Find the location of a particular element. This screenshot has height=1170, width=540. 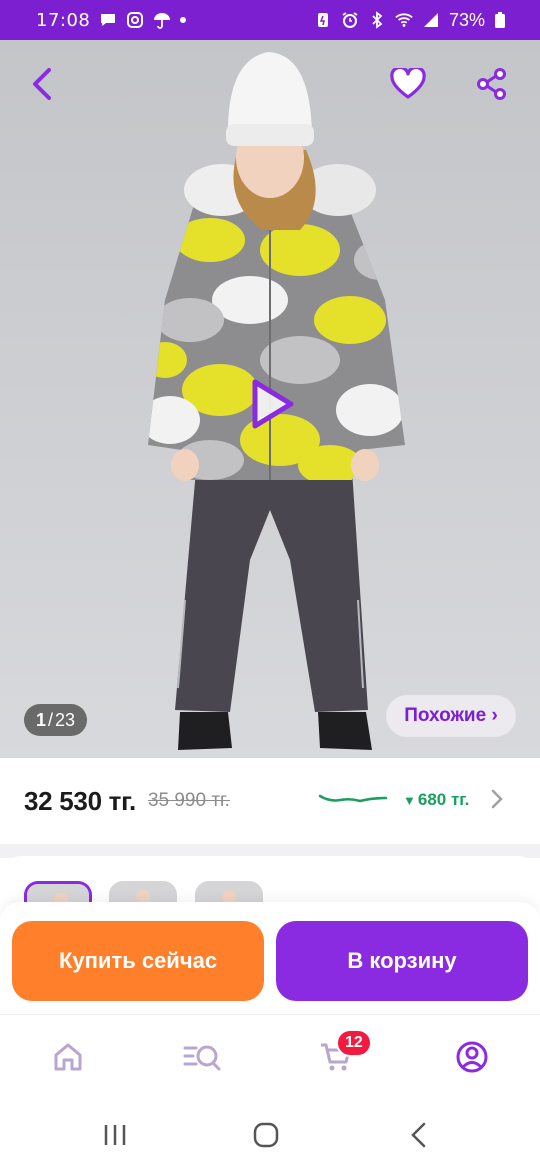

chevron-right-icon is located at coordinates (497, 799).